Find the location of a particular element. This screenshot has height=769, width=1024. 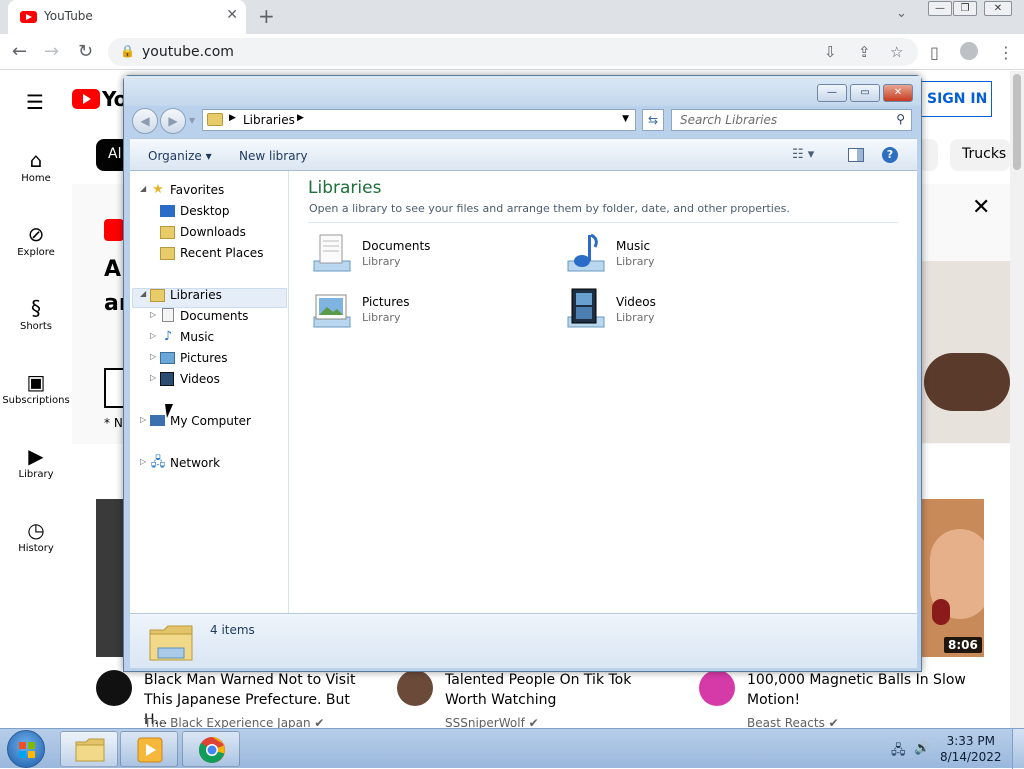

new-library-button: New library is located at coordinates (273, 156).